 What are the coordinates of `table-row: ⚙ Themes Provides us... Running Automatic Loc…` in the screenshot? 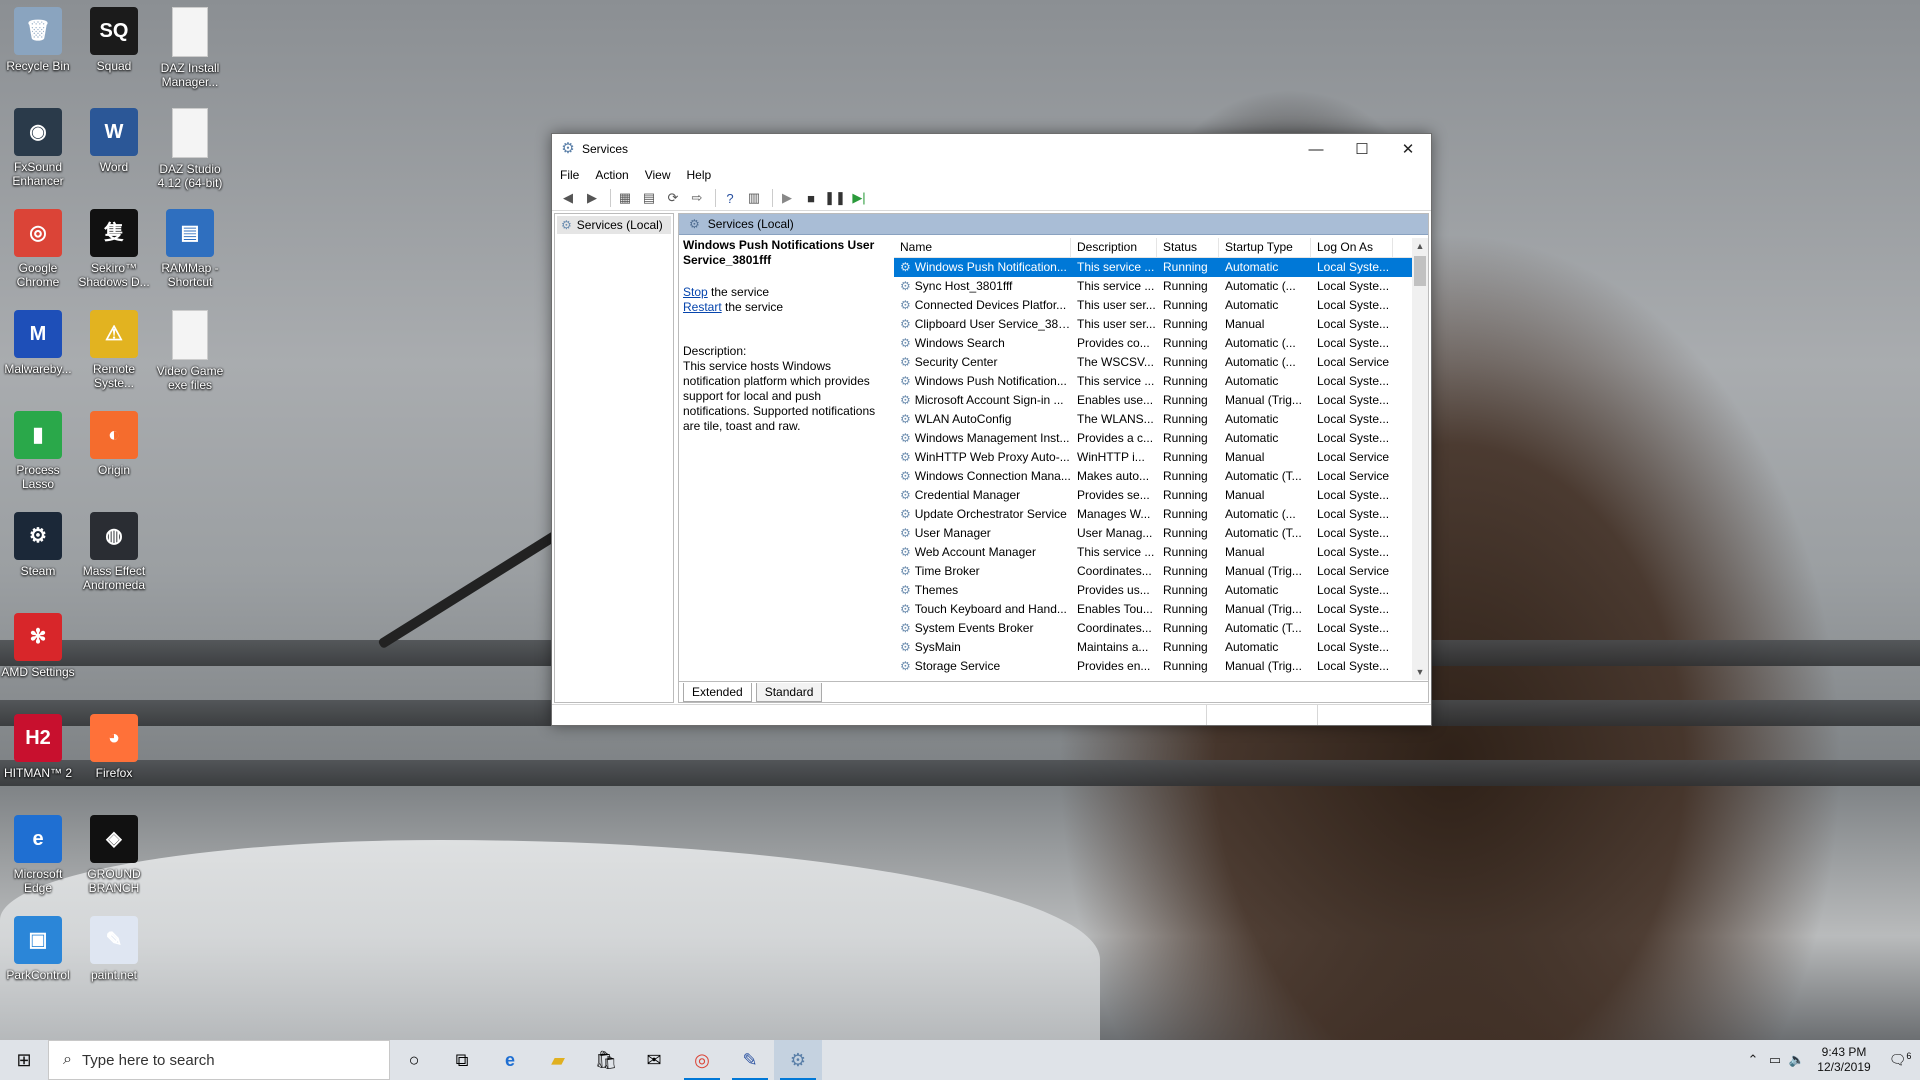 It's located at (1161, 590).